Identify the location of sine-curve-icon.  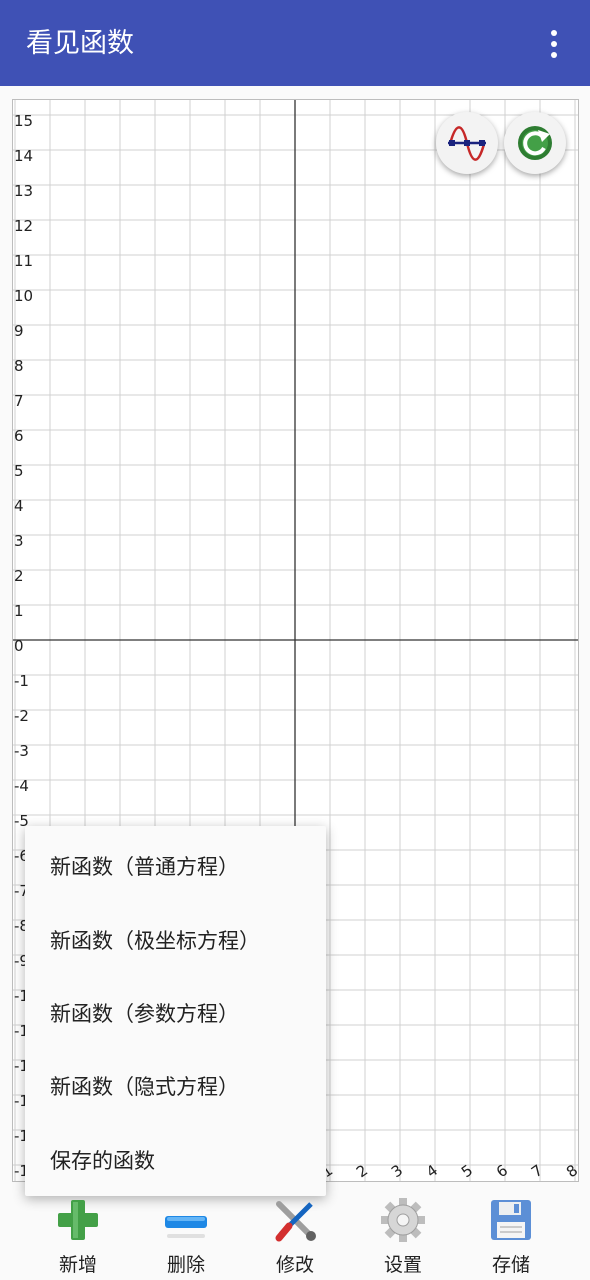
(467, 143).